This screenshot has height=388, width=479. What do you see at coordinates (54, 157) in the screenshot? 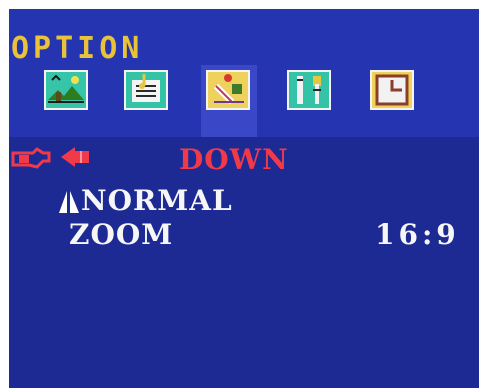
I see `selection-indicator` at bounding box center [54, 157].